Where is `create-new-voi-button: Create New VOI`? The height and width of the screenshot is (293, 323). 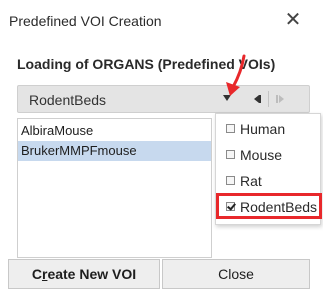 create-new-voi-button: Create New VOI is located at coordinates (84, 274).